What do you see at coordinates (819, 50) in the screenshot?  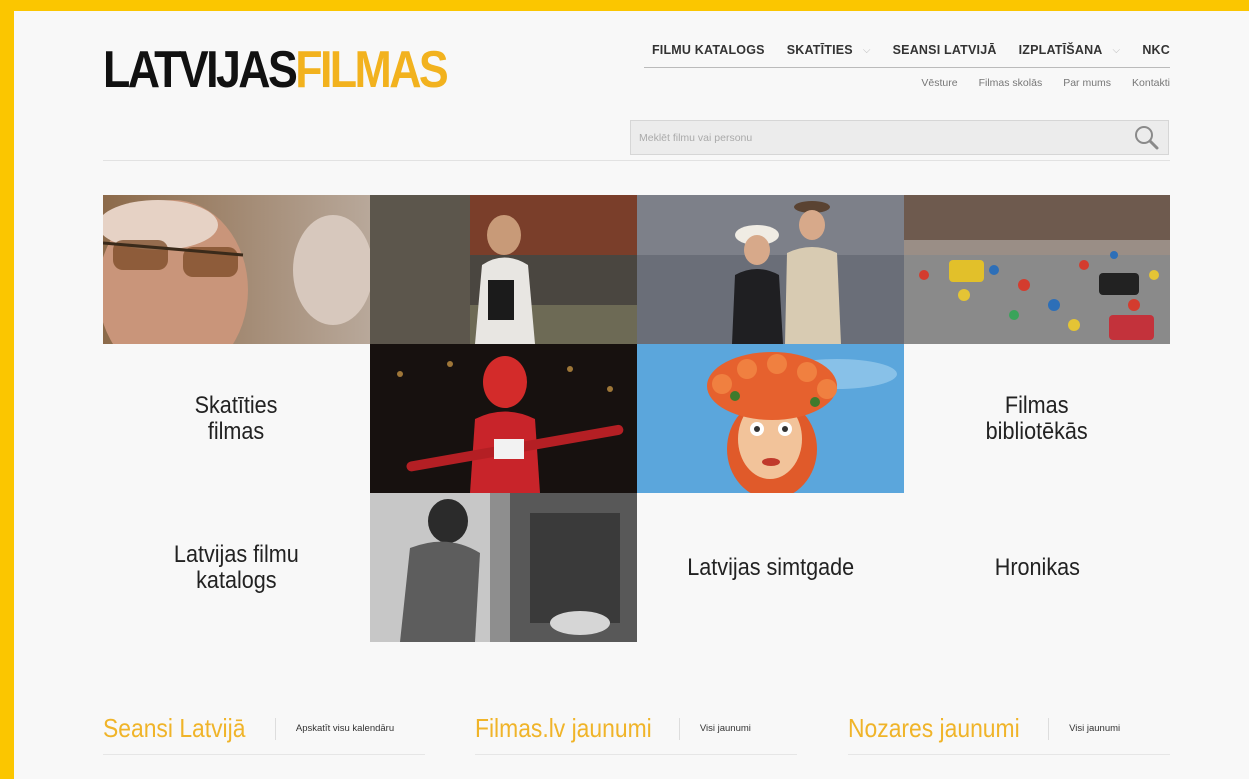 I see `nav-label: SKATĪTIES` at bounding box center [819, 50].